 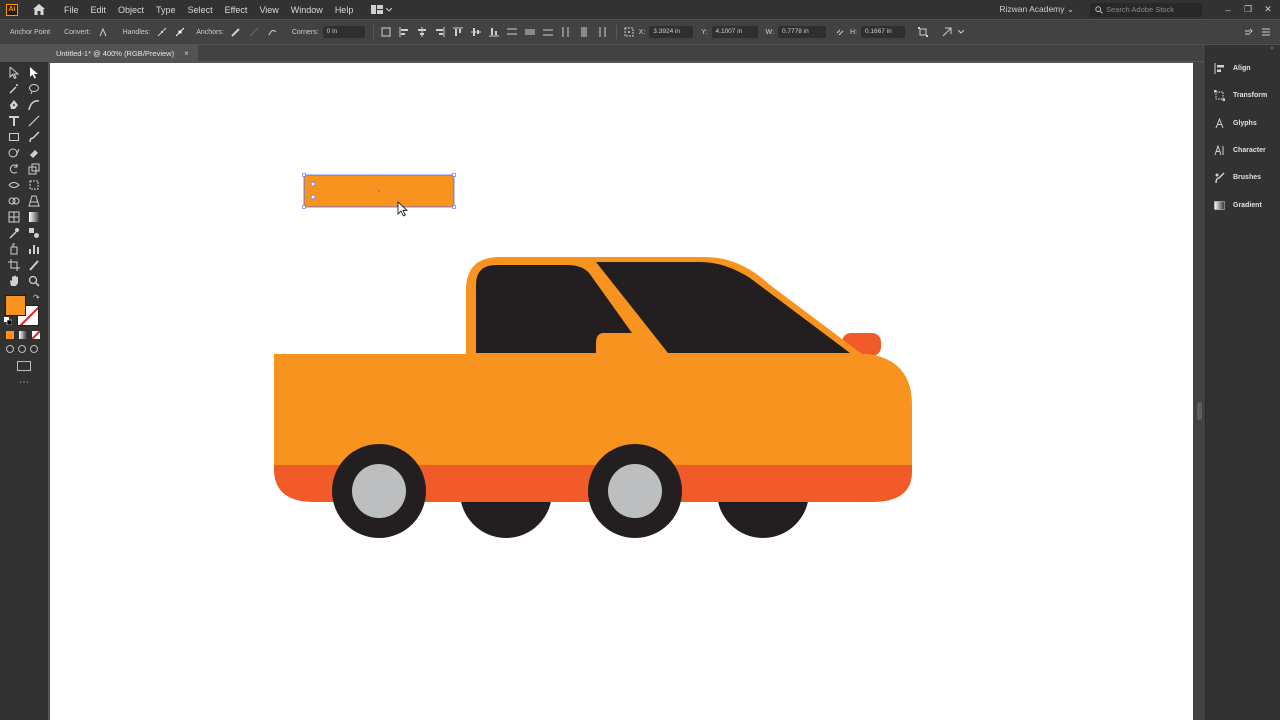 What do you see at coordinates (71, 10) in the screenshot?
I see `menu-file: File` at bounding box center [71, 10].